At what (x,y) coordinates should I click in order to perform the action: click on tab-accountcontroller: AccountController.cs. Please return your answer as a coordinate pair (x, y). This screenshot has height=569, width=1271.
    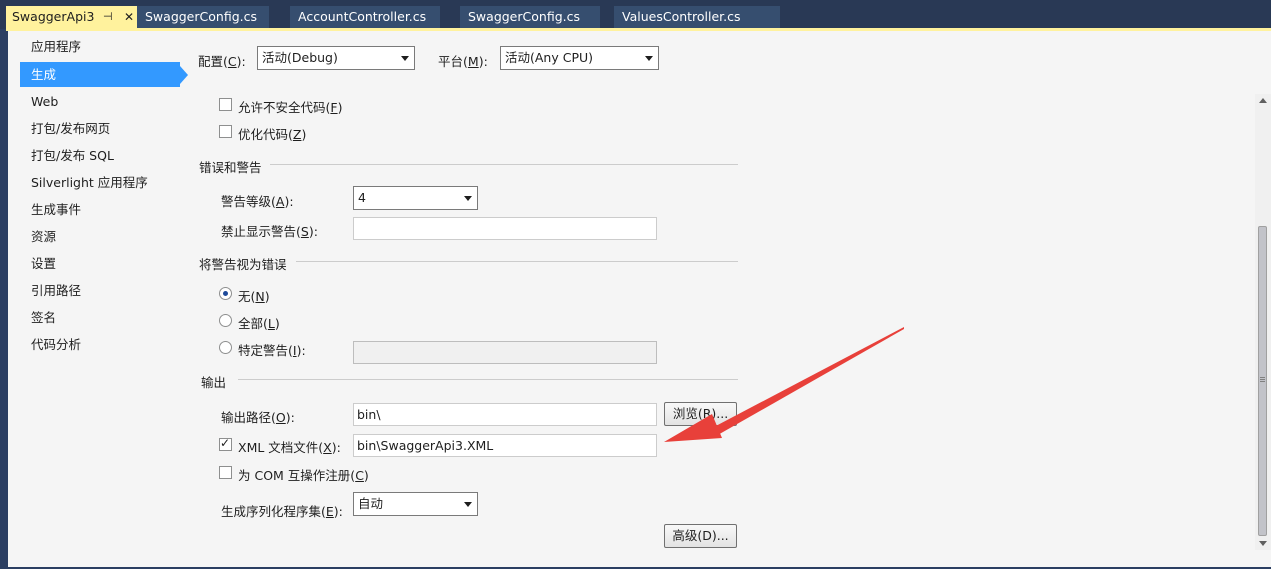
    Looking at the image, I should click on (365, 17).